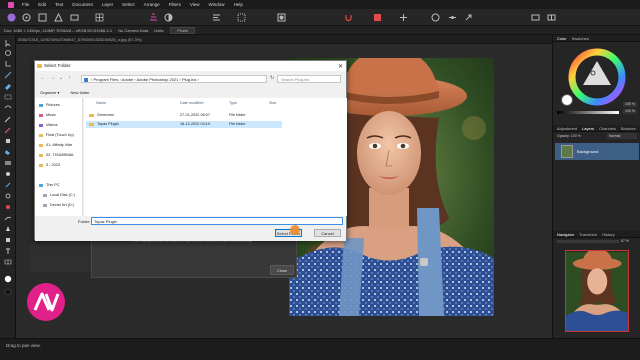  Describe the element at coordinates (435, 17) in the screenshot. I see `assistant-icon` at that location.